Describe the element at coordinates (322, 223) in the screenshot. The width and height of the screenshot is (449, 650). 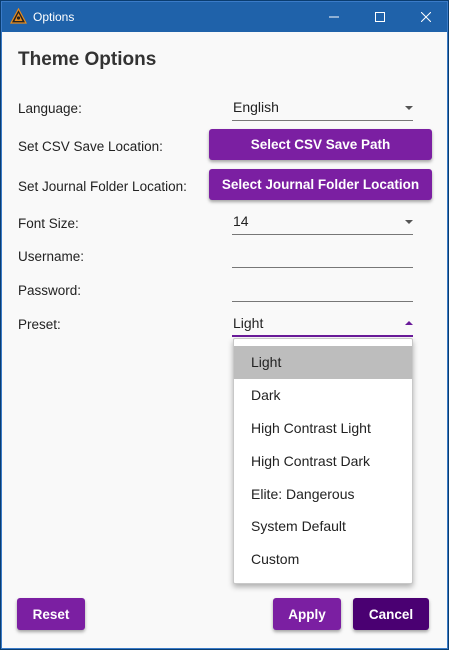
I see `font-size-select: 14` at that location.